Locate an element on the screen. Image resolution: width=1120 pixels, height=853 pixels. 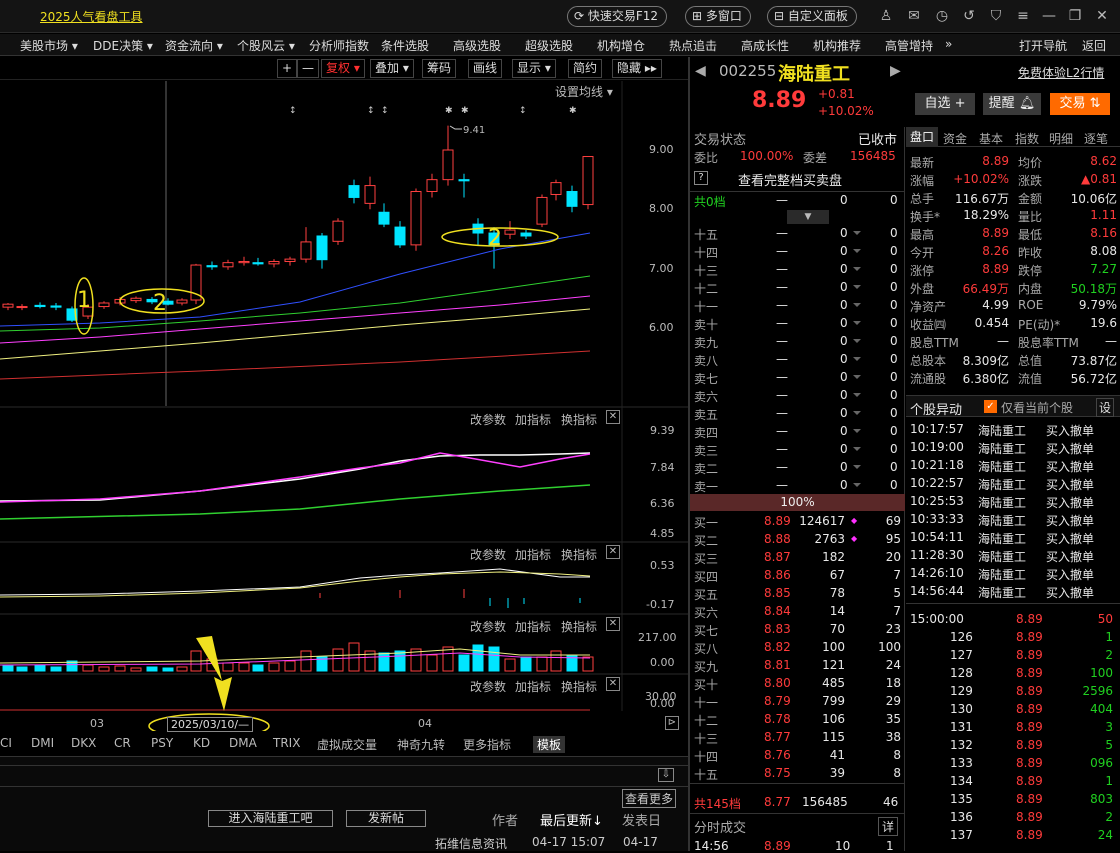
ma-setting: 设置均线 ▾ is located at coordinates (584, 91).